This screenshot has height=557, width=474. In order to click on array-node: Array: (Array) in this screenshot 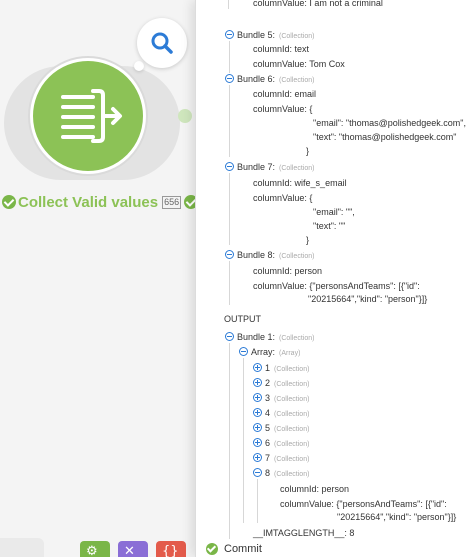, I will do `click(269, 353)`.